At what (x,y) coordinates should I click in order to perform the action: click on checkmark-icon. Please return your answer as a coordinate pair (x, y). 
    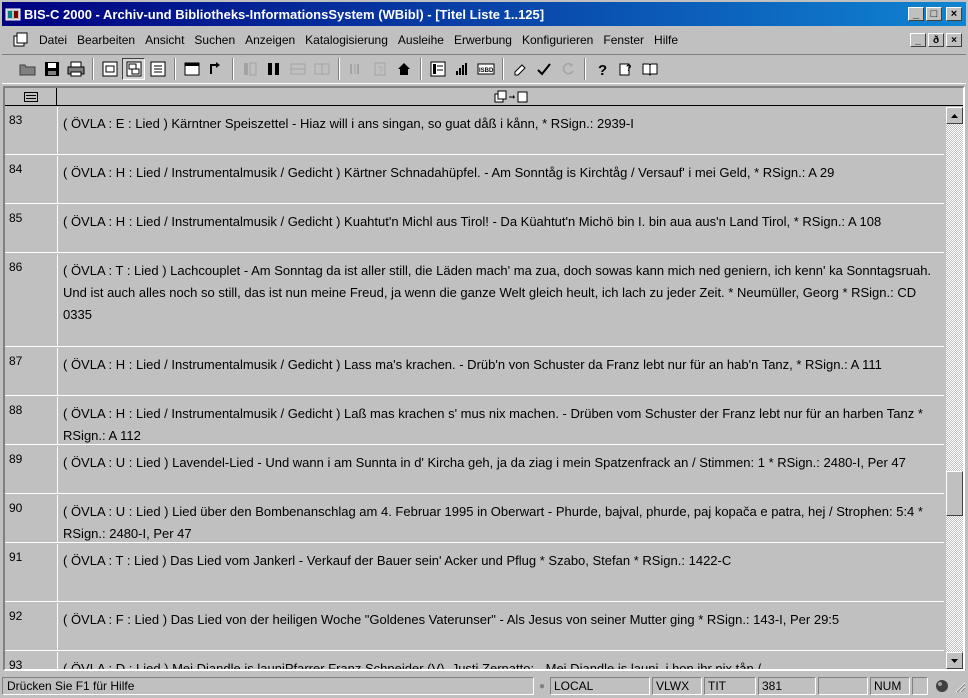
    Looking at the image, I should click on (543, 69).